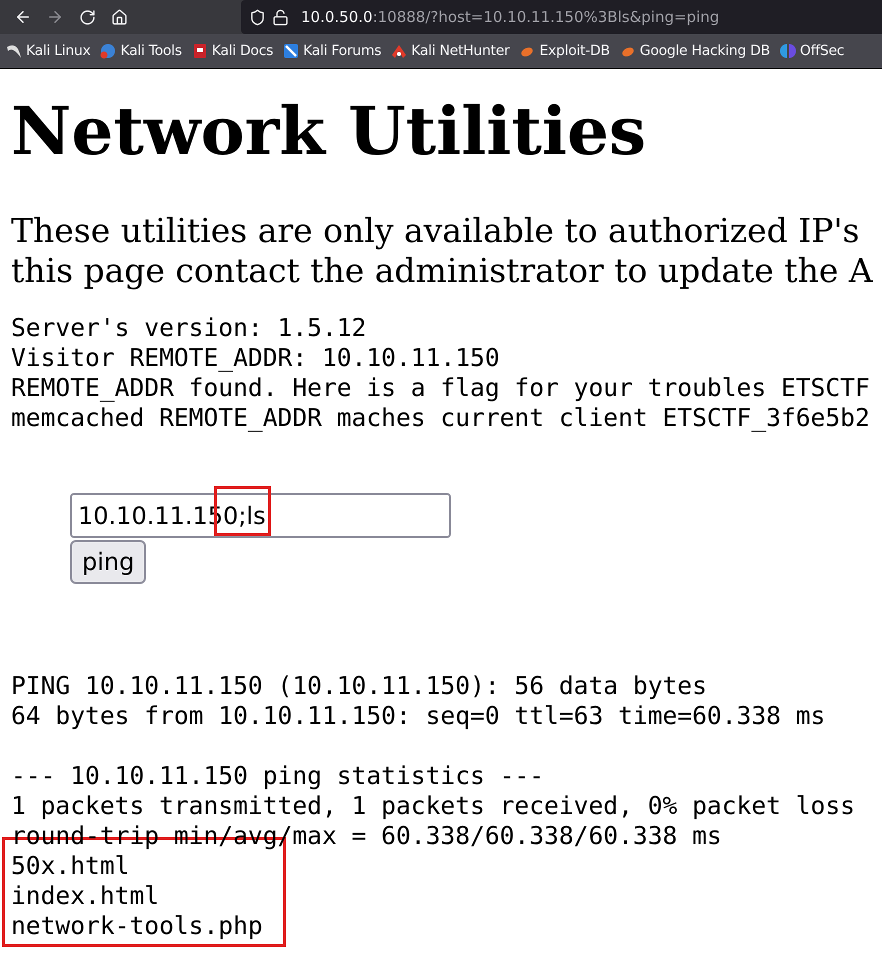  I want to click on output-line: 1 packets transmitted, 1 packets received, 0% packet loss, so click(433, 806).